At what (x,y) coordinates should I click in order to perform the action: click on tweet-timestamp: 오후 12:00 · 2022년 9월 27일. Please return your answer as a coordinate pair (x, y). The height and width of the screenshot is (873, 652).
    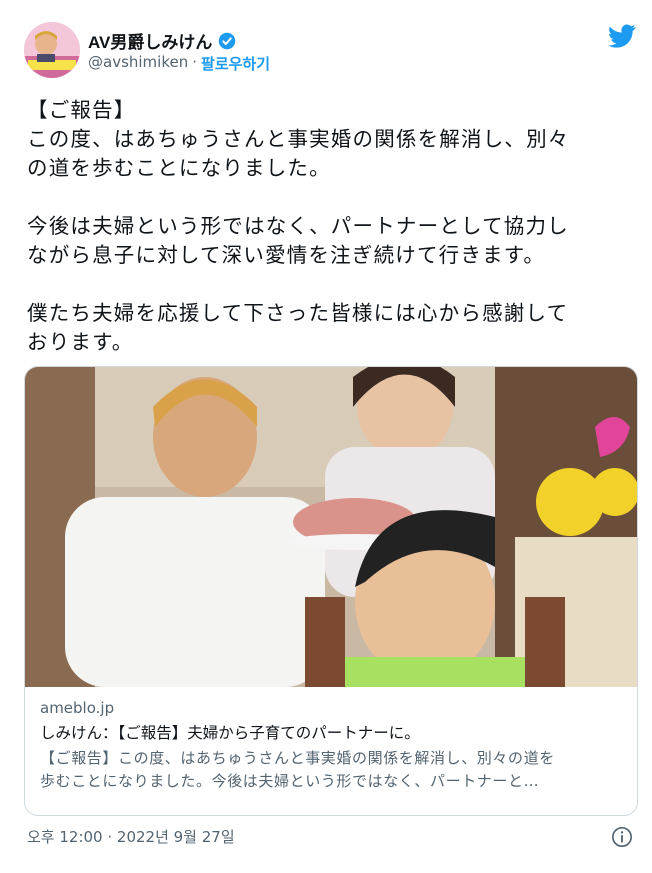
    Looking at the image, I should click on (131, 836).